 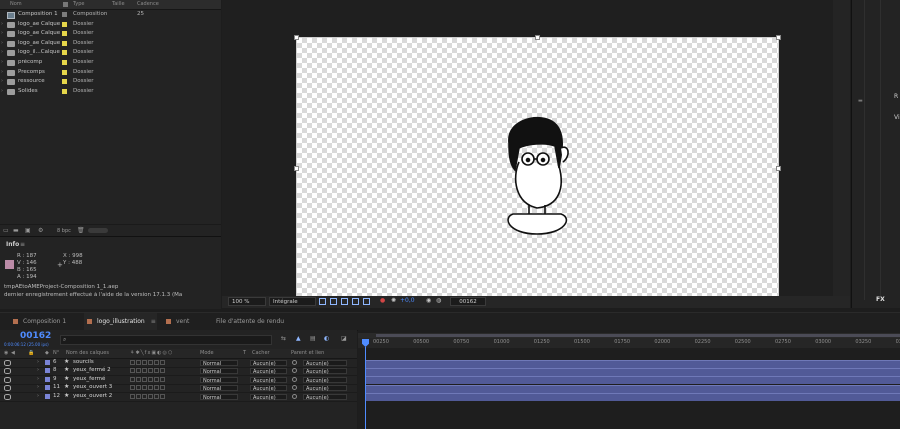 I want to click on column-number: N°, so click(x=56, y=353).